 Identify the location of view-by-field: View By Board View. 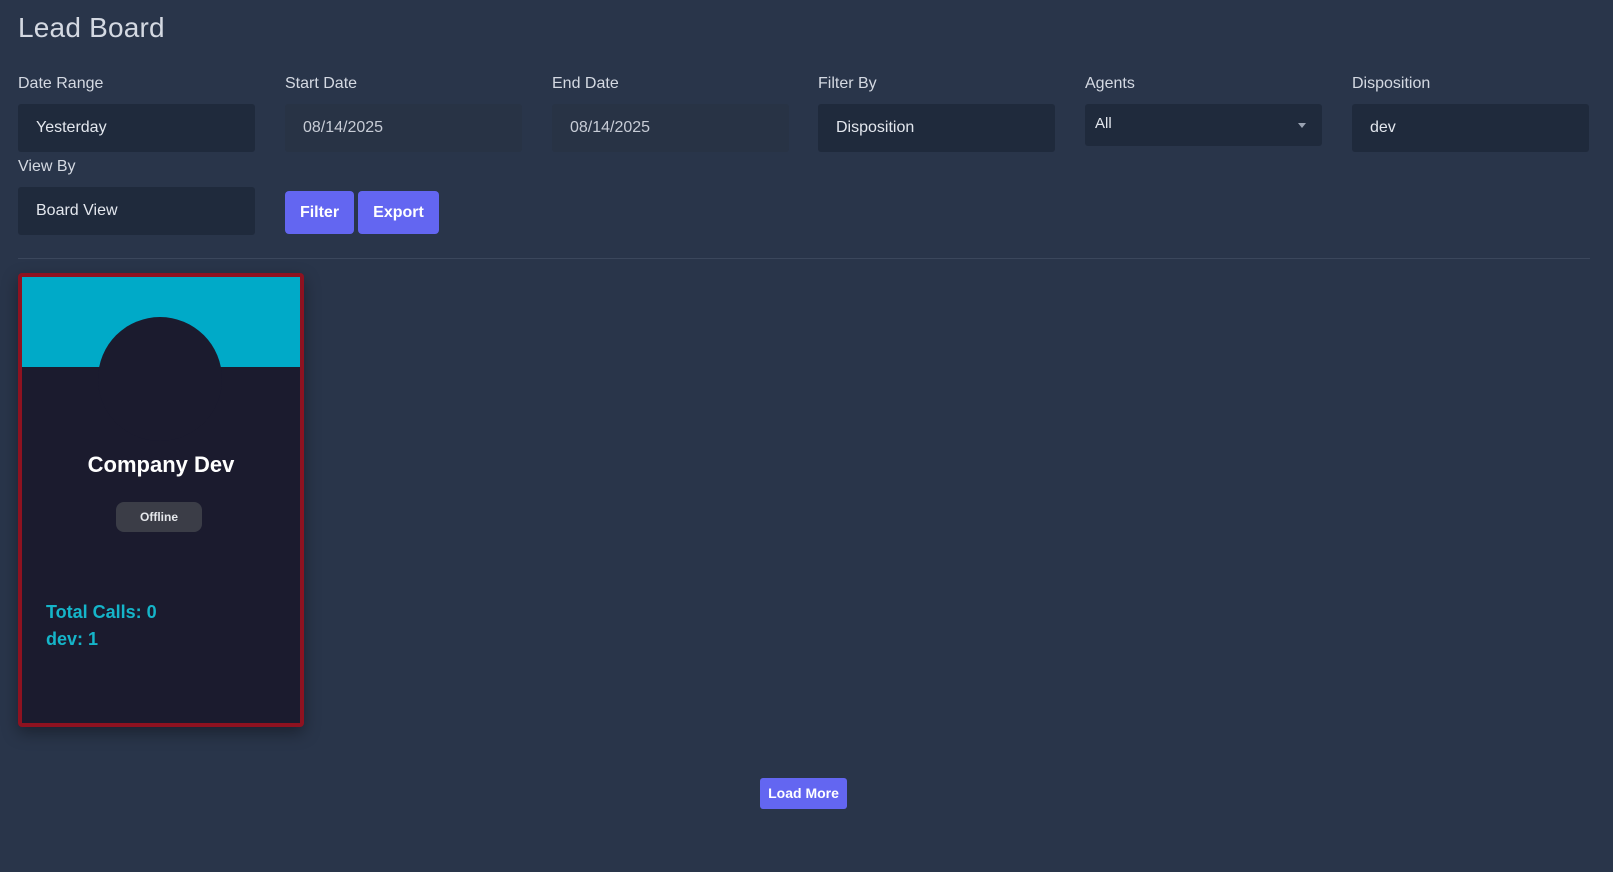
(136, 196).